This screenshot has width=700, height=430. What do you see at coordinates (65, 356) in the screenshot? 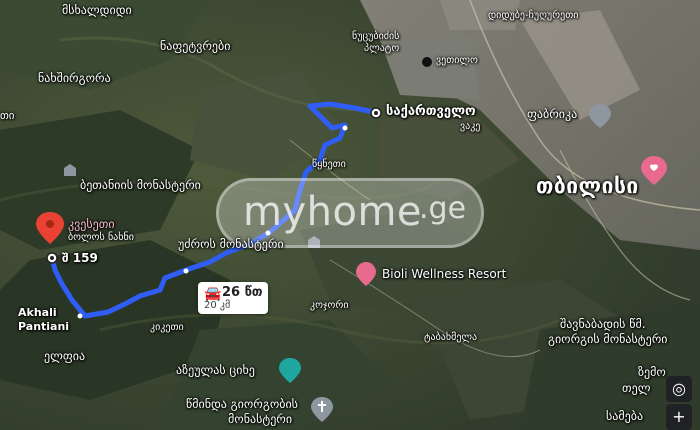
I see `label-elfia: ელფია` at bounding box center [65, 356].